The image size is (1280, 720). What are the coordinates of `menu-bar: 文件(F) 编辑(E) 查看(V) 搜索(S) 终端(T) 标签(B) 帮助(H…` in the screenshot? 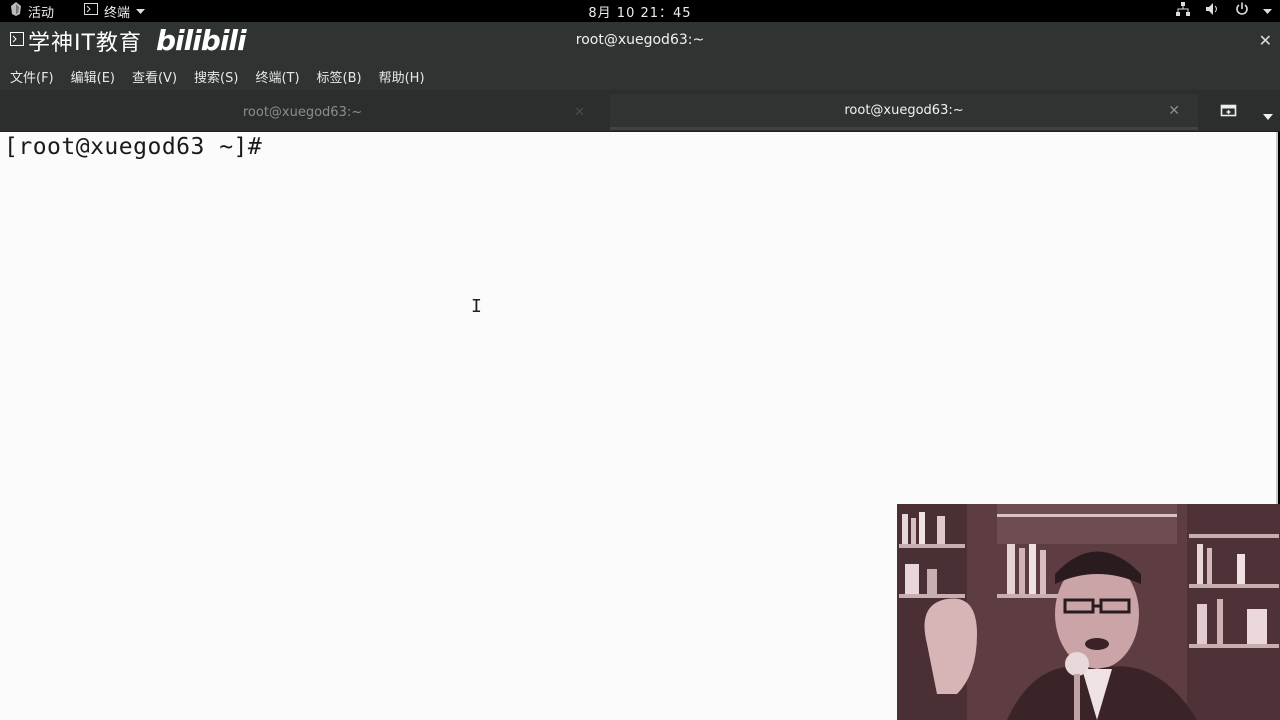 It's located at (640, 76).